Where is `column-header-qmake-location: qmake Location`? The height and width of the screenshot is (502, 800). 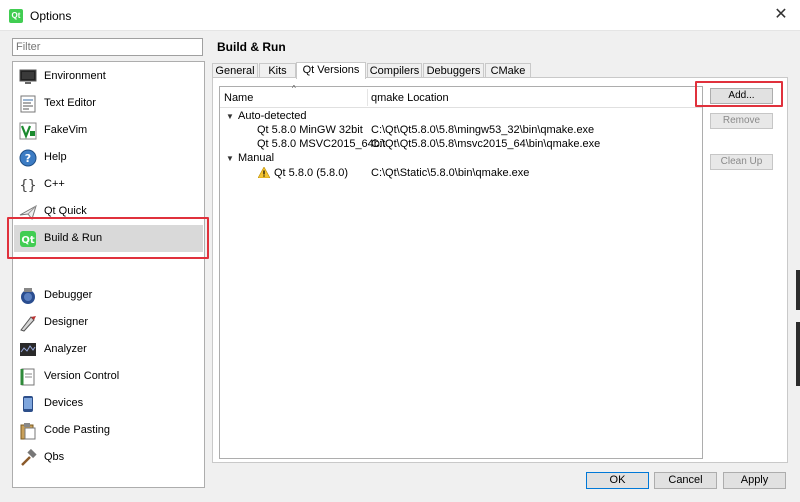 column-header-qmake-location: qmake Location is located at coordinates (410, 98).